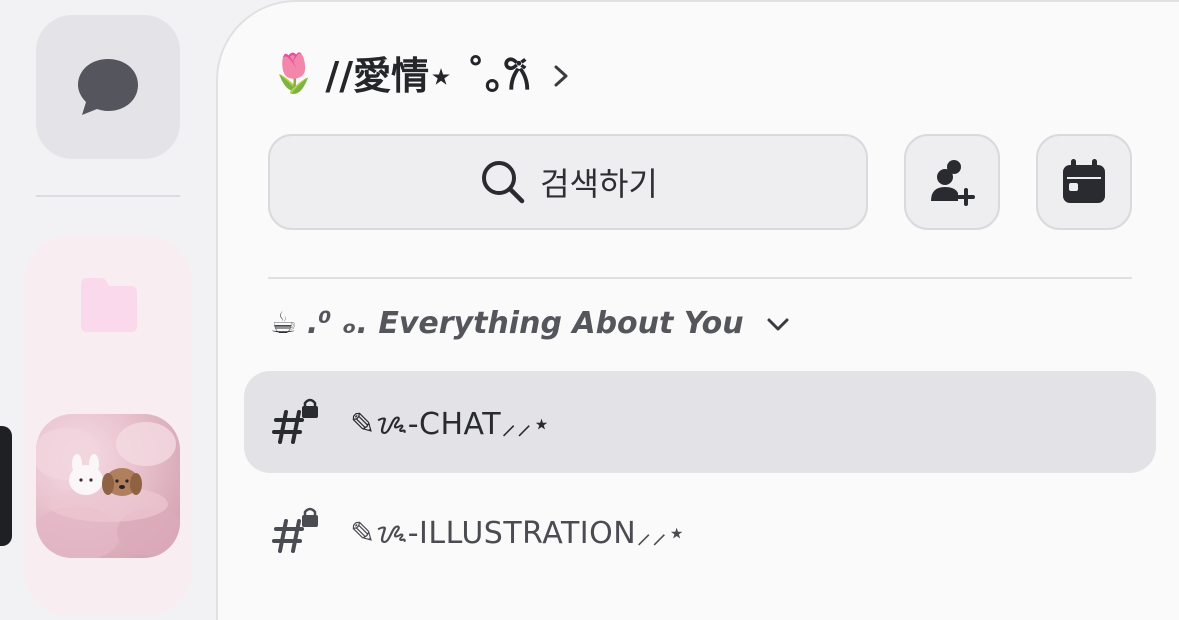 The height and width of the screenshot is (620, 1179). I want to click on chevron-right-icon, so click(561, 76).